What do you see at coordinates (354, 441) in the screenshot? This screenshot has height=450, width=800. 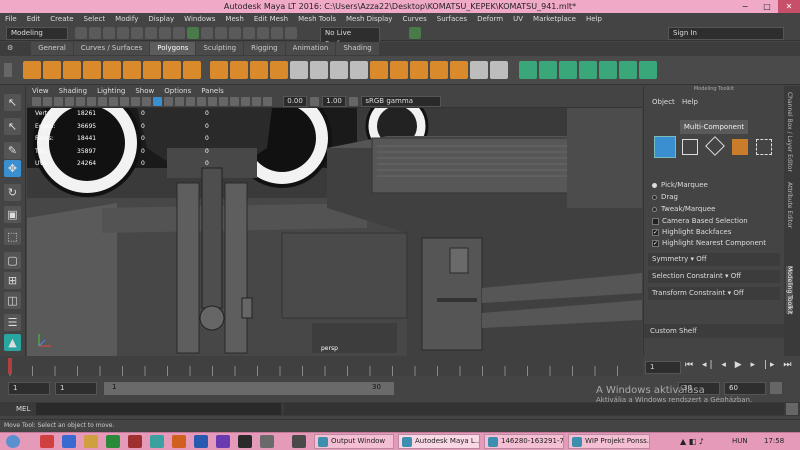 I see `task-output-window: Output Window` at bounding box center [354, 441].